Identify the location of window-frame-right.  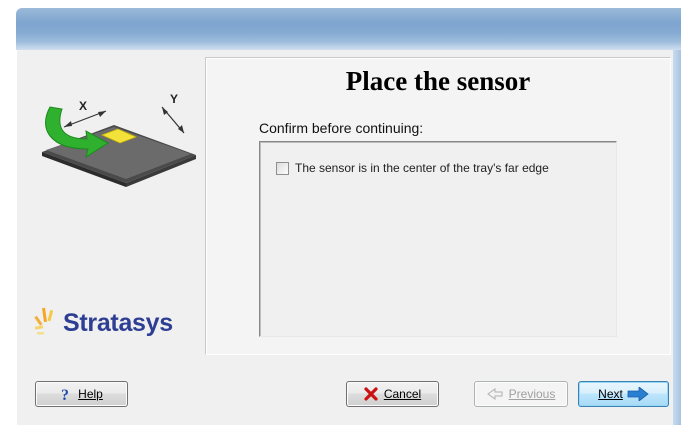
(677, 237).